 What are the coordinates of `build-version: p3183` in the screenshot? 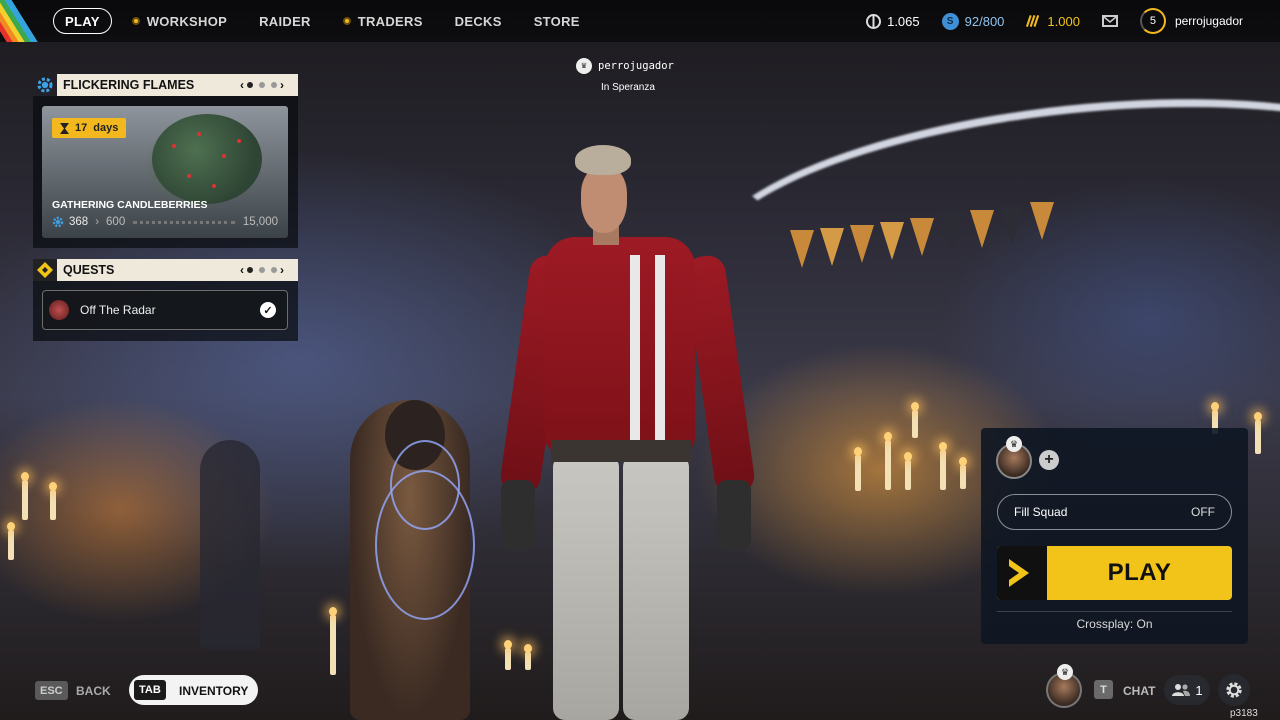 It's located at (1244, 713).